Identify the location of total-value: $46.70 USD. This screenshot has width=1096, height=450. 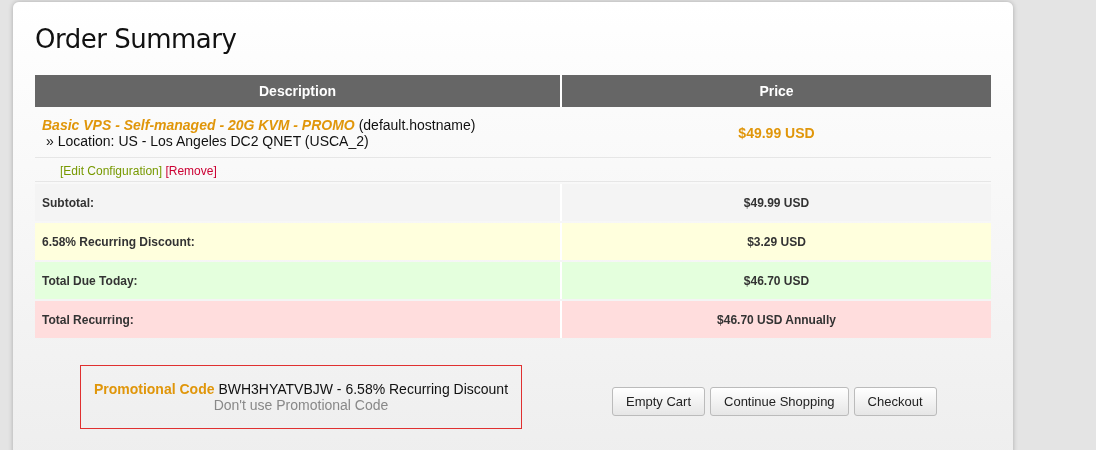
(776, 281).